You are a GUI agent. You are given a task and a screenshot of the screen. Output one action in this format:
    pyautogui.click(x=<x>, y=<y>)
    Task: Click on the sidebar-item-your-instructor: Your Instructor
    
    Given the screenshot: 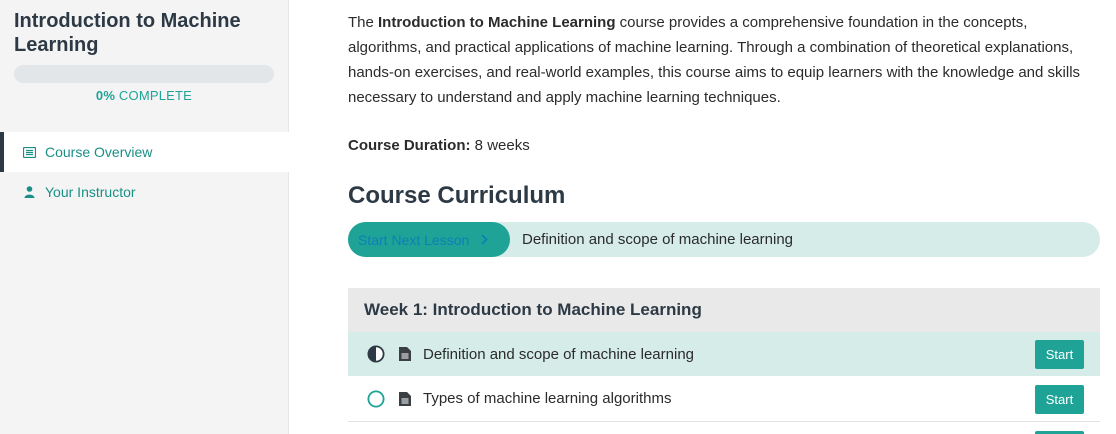 What is the action you would take?
    pyautogui.click(x=144, y=192)
    